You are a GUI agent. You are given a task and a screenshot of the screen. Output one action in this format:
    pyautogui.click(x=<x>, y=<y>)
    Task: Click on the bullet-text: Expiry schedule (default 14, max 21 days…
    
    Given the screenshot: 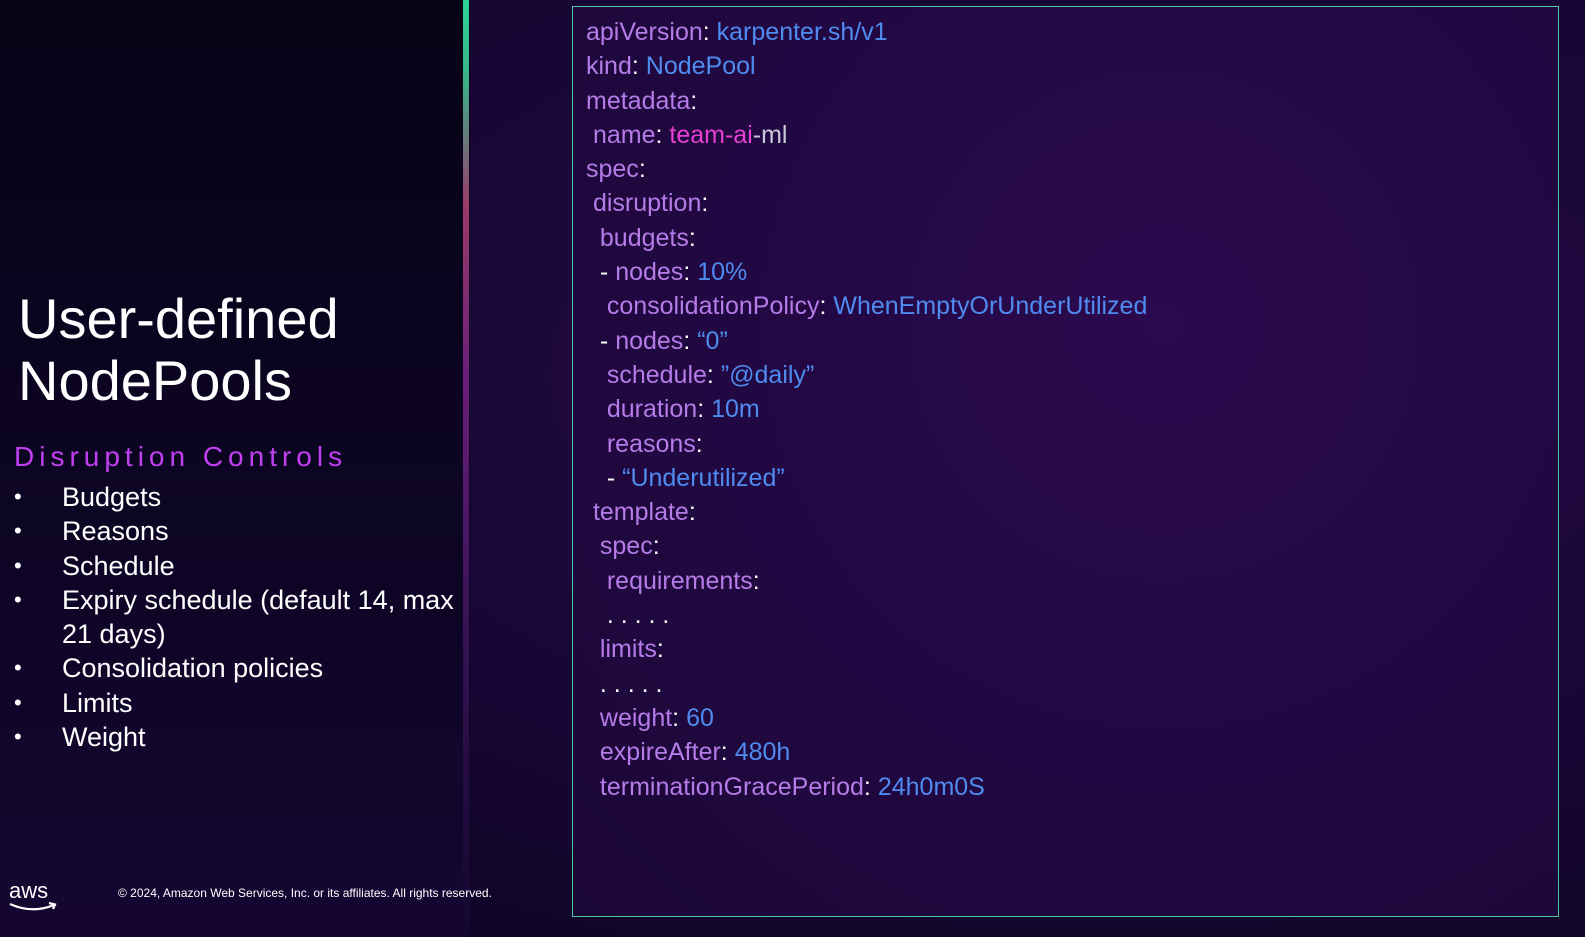 What is the action you would take?
    pyautogui.click(x=258, y=617)
    